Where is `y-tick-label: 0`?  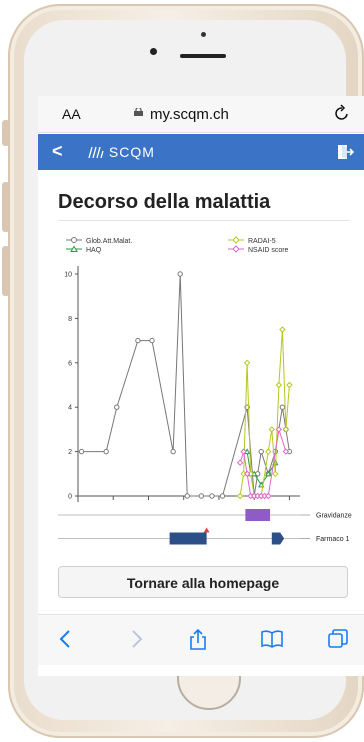 y-tick-label: 0 is located at coordinates (70, 497).